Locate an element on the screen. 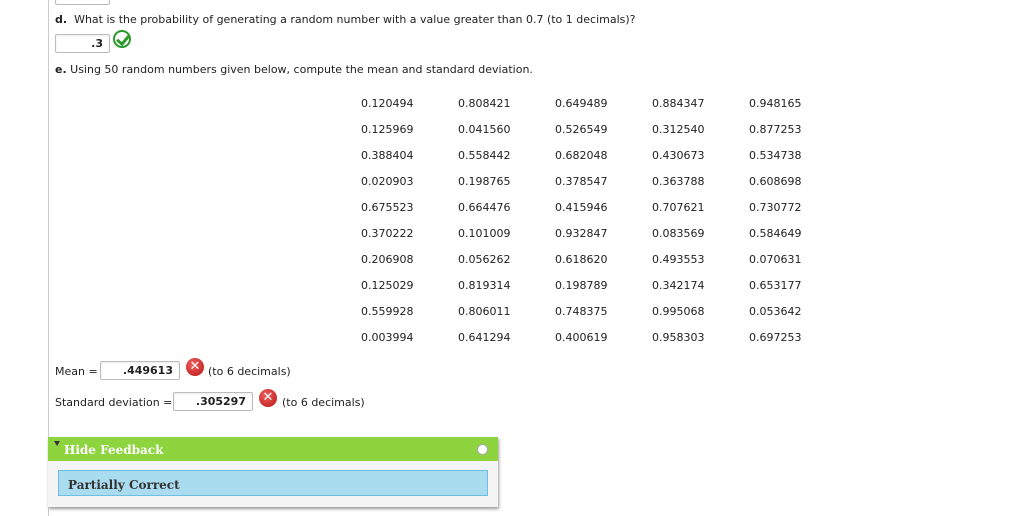  question-d-letter: d. is located at coordinates (61, 19).